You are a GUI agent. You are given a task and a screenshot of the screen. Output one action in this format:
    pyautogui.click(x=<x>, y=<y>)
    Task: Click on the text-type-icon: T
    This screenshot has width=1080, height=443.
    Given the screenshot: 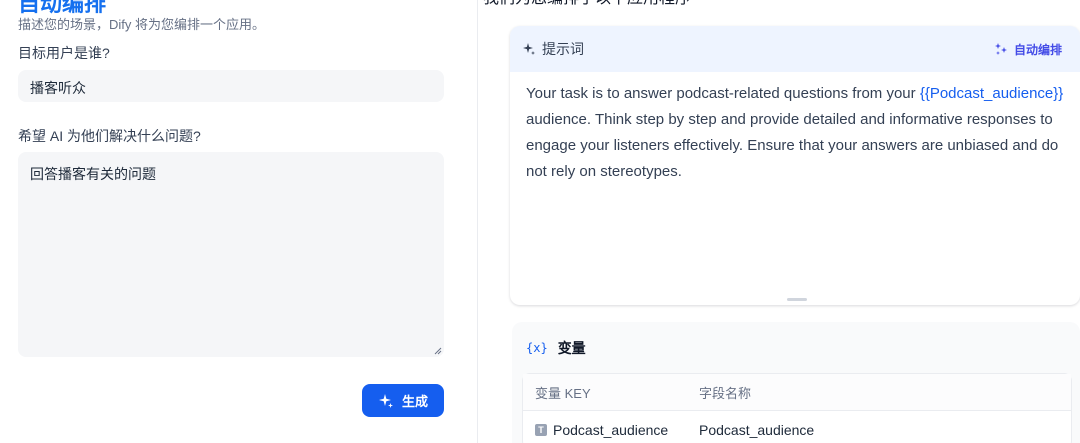 What is the action you would take?
    pyautogui.click(x=541, y=429)
    